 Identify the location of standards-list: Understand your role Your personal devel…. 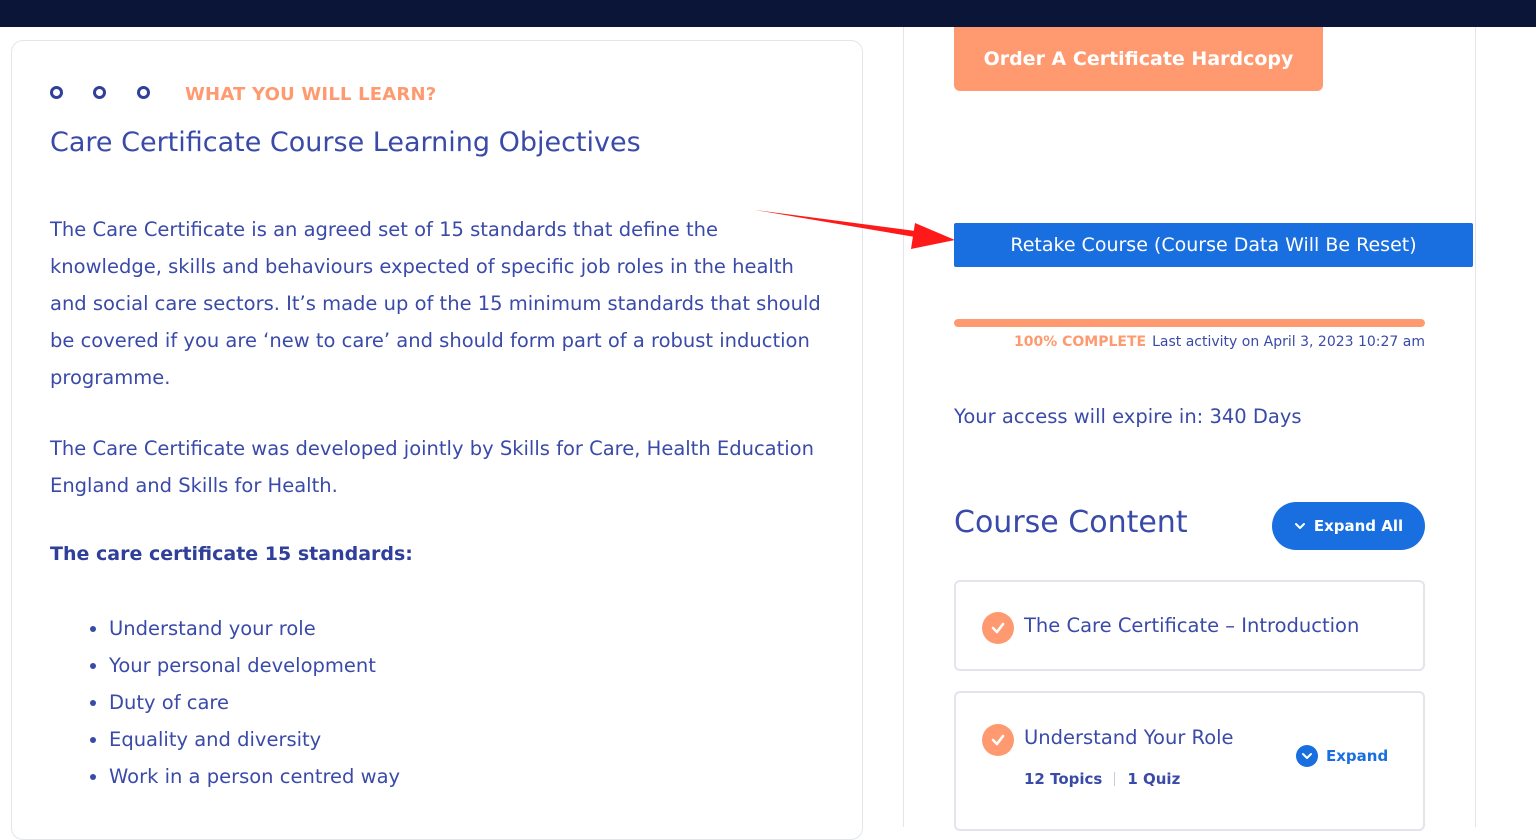
(245, 702).